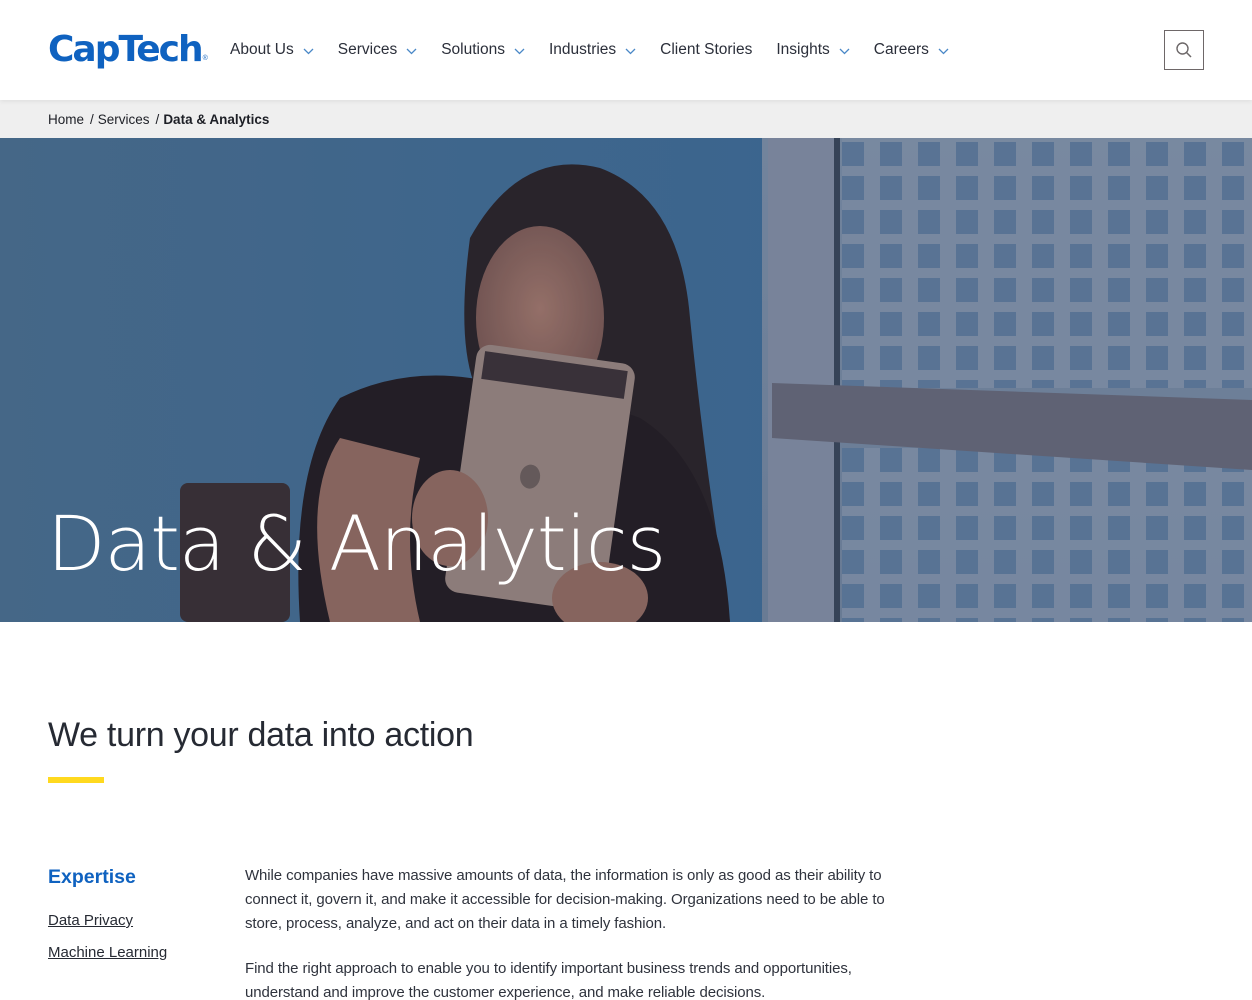 This screenshot has height=1000, width=1252. Describe the element at coordinates (356, 543) in the screenshot. I see `hero-title: Data & Analytics` at that location.